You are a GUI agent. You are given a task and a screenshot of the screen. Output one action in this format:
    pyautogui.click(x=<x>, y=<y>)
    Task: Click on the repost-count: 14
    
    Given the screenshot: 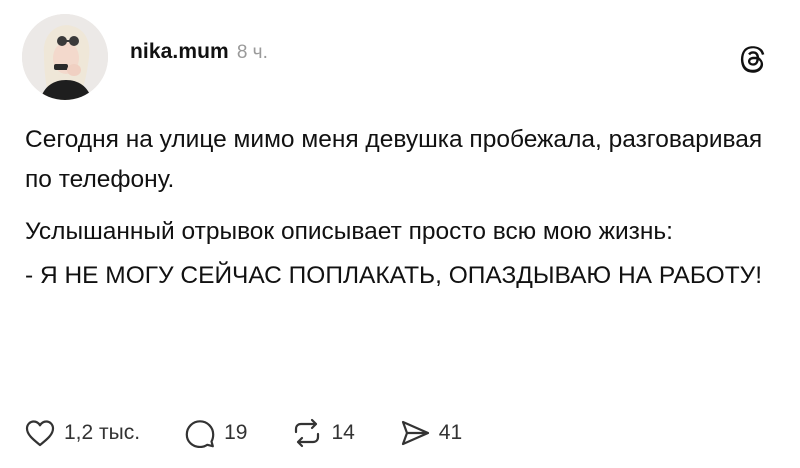 What is the action you would take?
    pyautogui.click(x=343, y=432)
    